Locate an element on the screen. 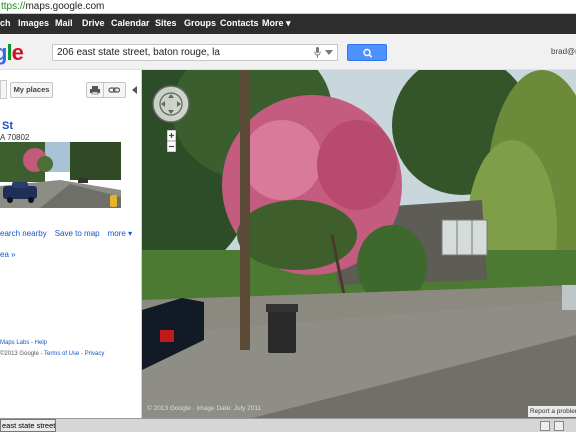 The height and width of the screenshot is (432, 576). report-problem-link: Report a problem is located at coordinates (552, 411).